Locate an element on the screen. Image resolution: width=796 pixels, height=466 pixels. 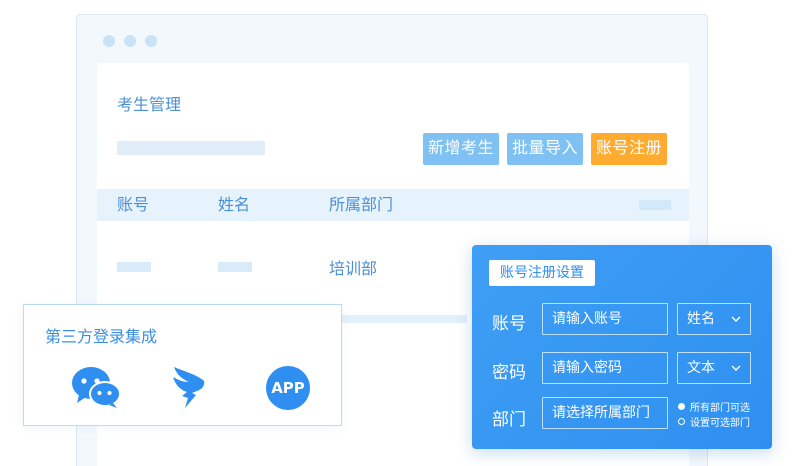
department-radio-group: 所有部门可选 设置可选部门 is located at coordinates (714, 414).